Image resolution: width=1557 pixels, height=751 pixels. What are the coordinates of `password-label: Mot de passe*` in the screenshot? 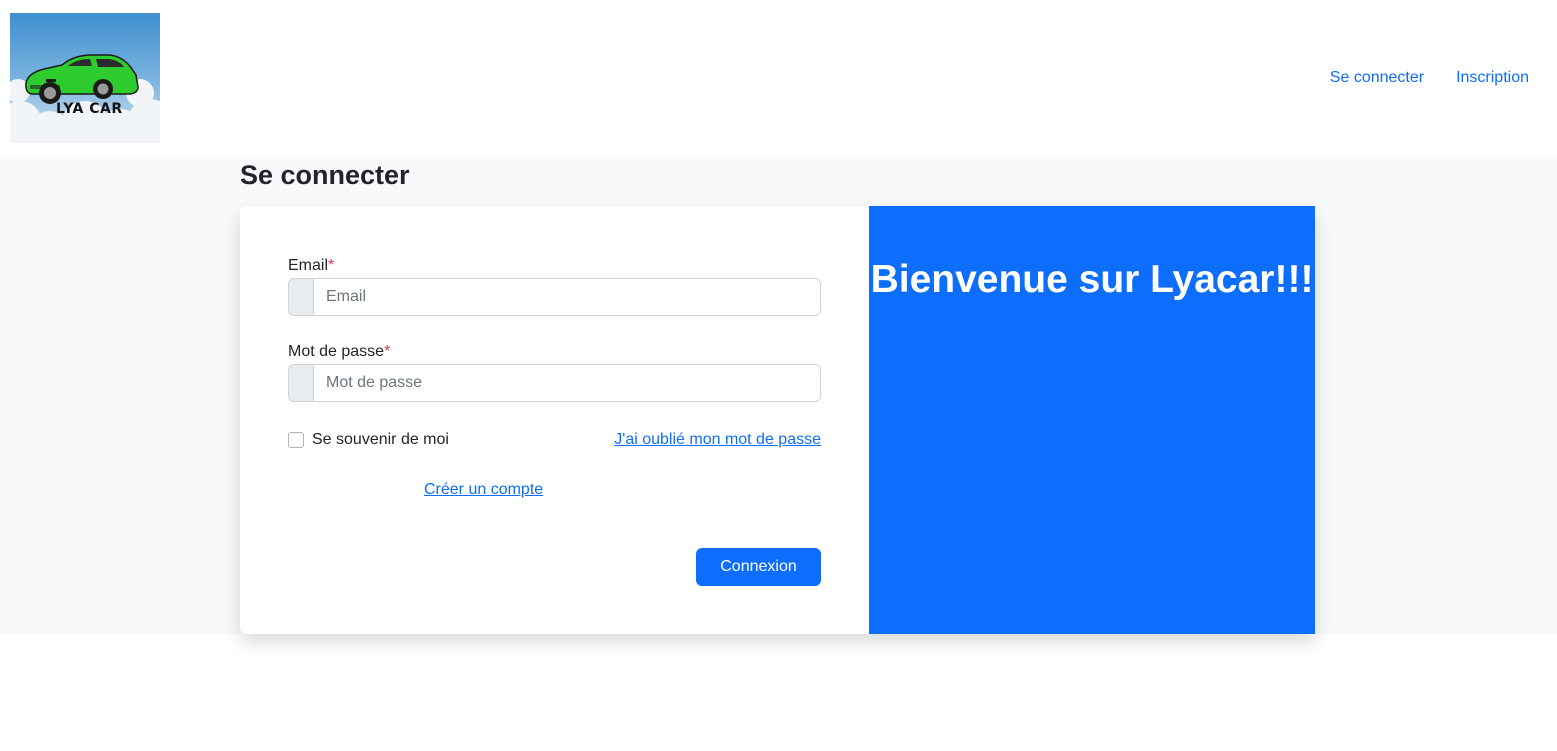 It's located at (339, 352).